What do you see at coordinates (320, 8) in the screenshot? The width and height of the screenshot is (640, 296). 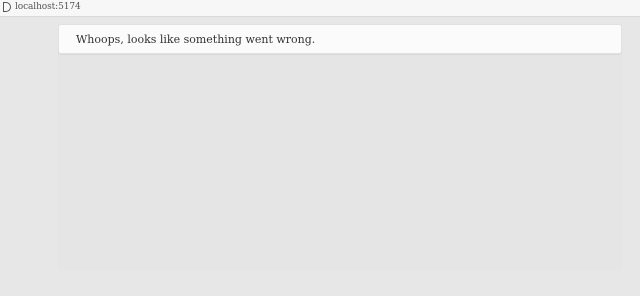 I see `window-title-bar: localhost:5174` at bounding box center [320, 8].